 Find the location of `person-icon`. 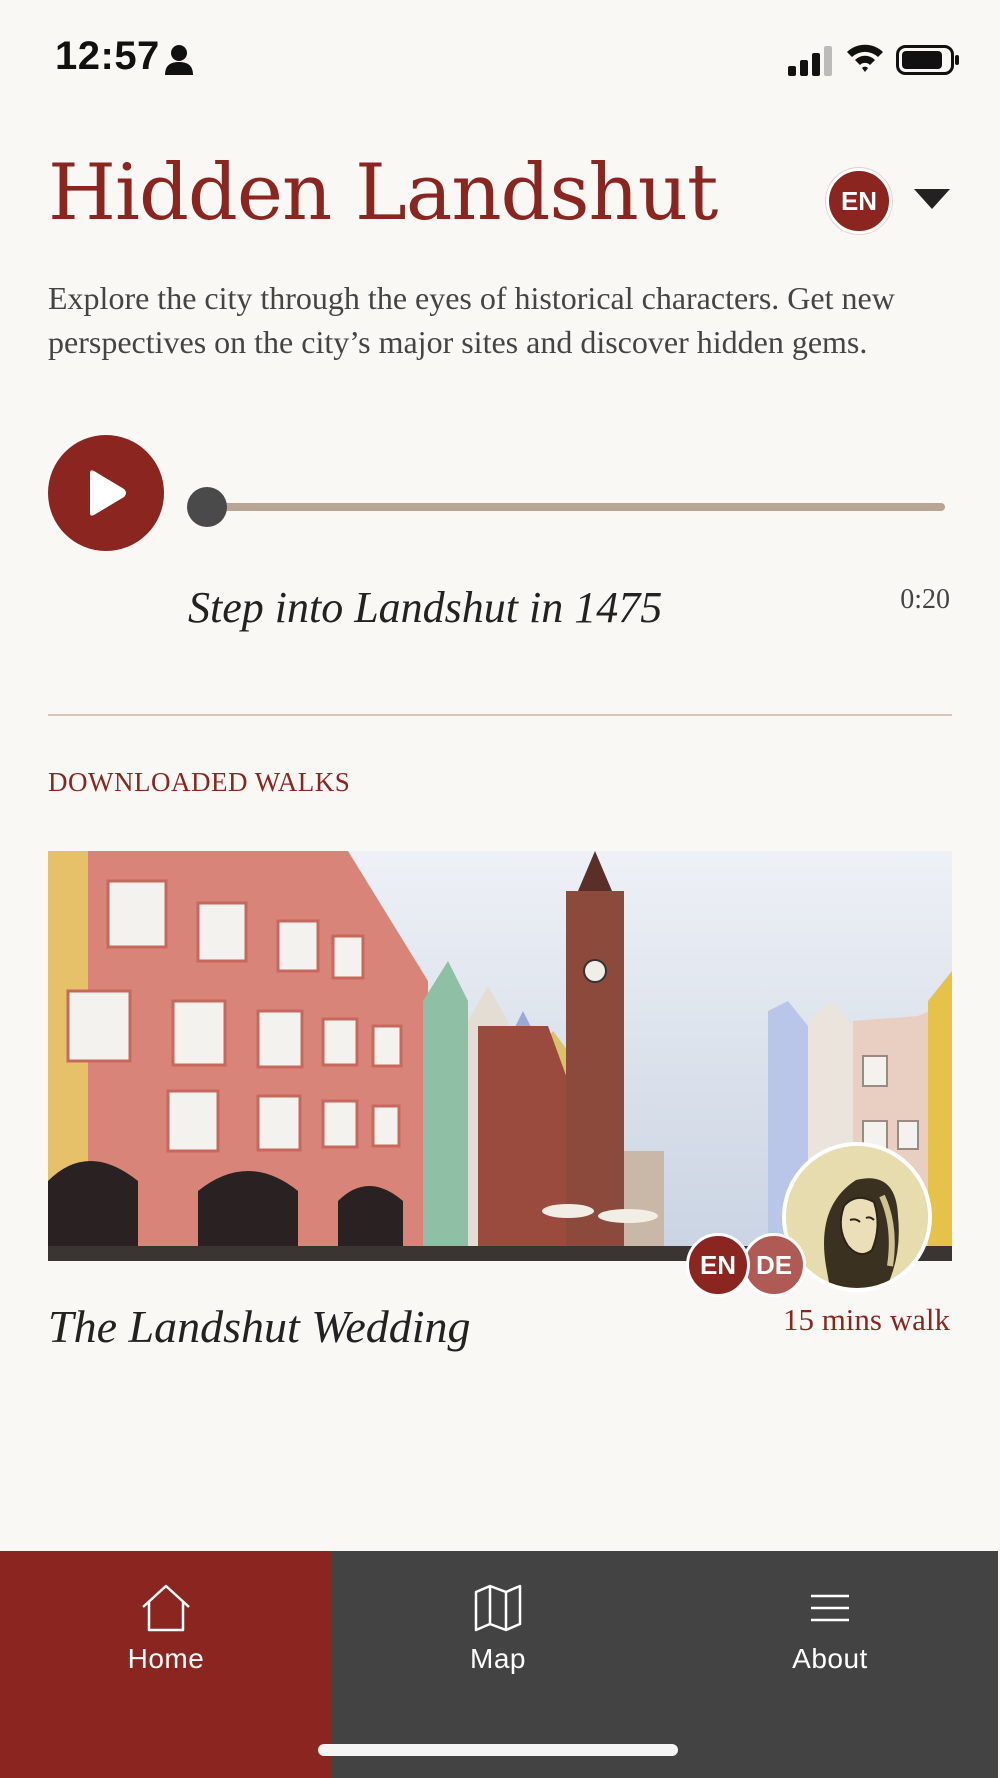

person-icon is located at coordinates (179, 60).